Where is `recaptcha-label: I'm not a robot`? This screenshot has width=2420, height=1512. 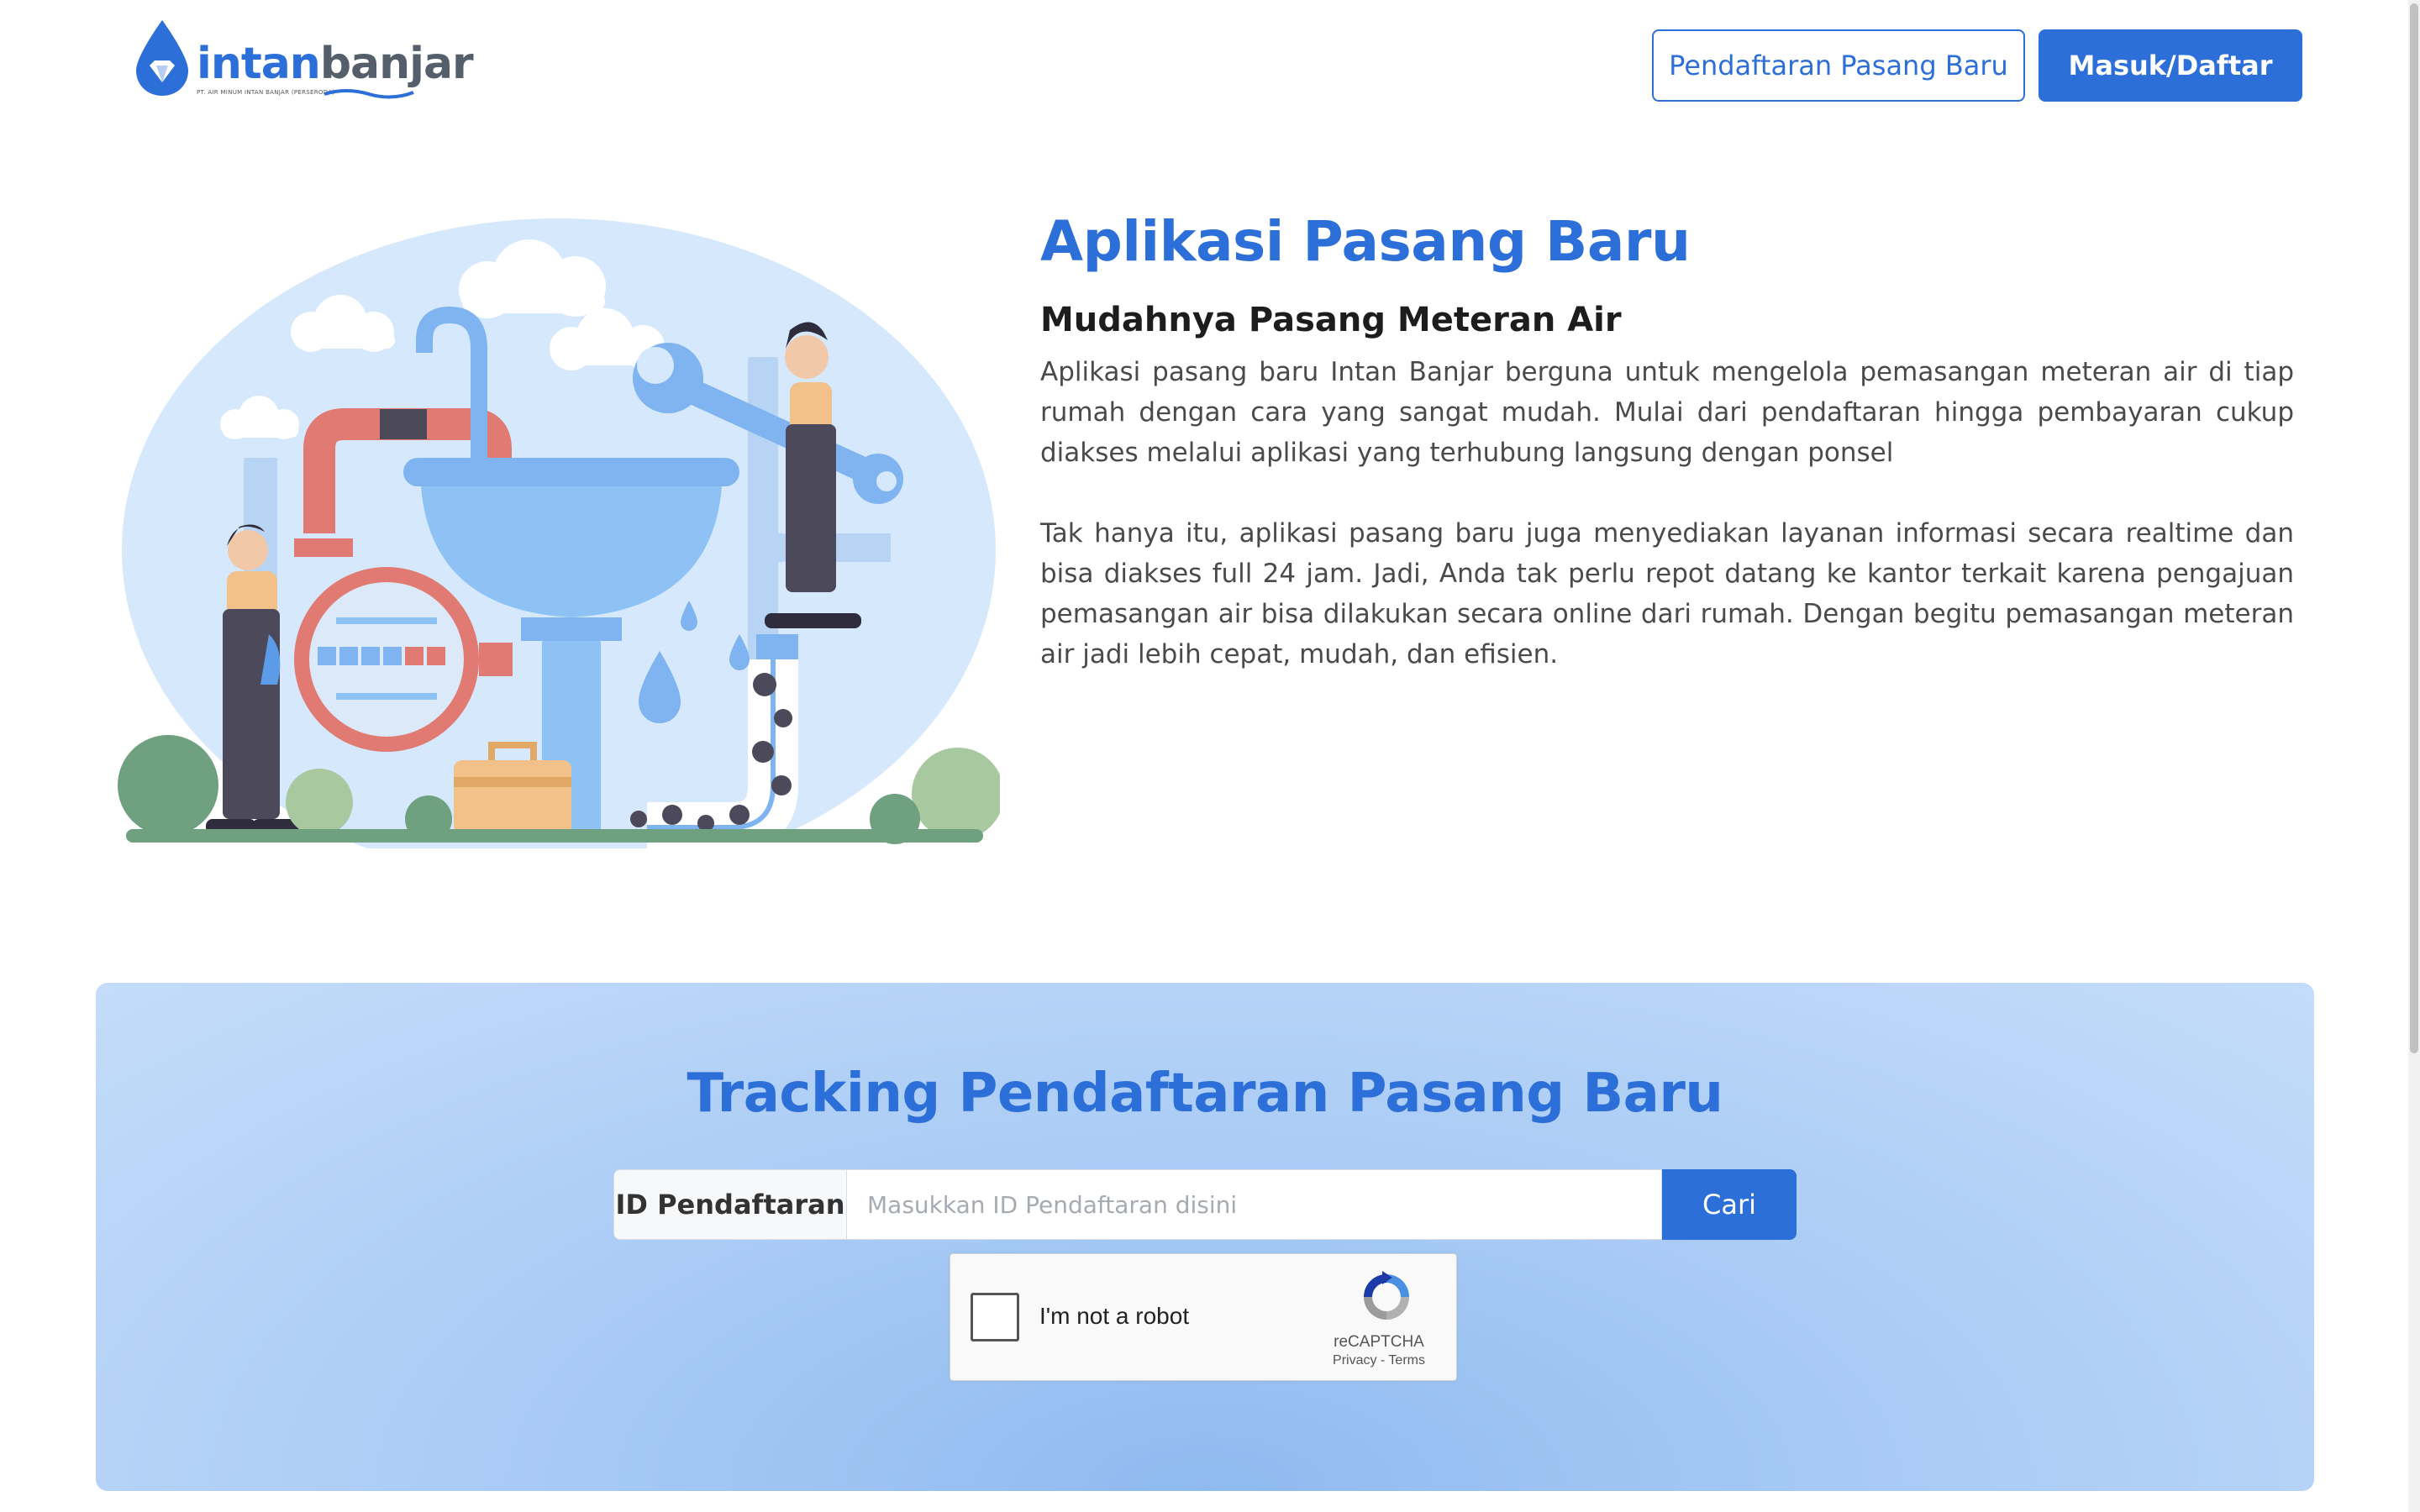
recaptcha-label: I'm not a robot is located at coordinates (1114, 1316).